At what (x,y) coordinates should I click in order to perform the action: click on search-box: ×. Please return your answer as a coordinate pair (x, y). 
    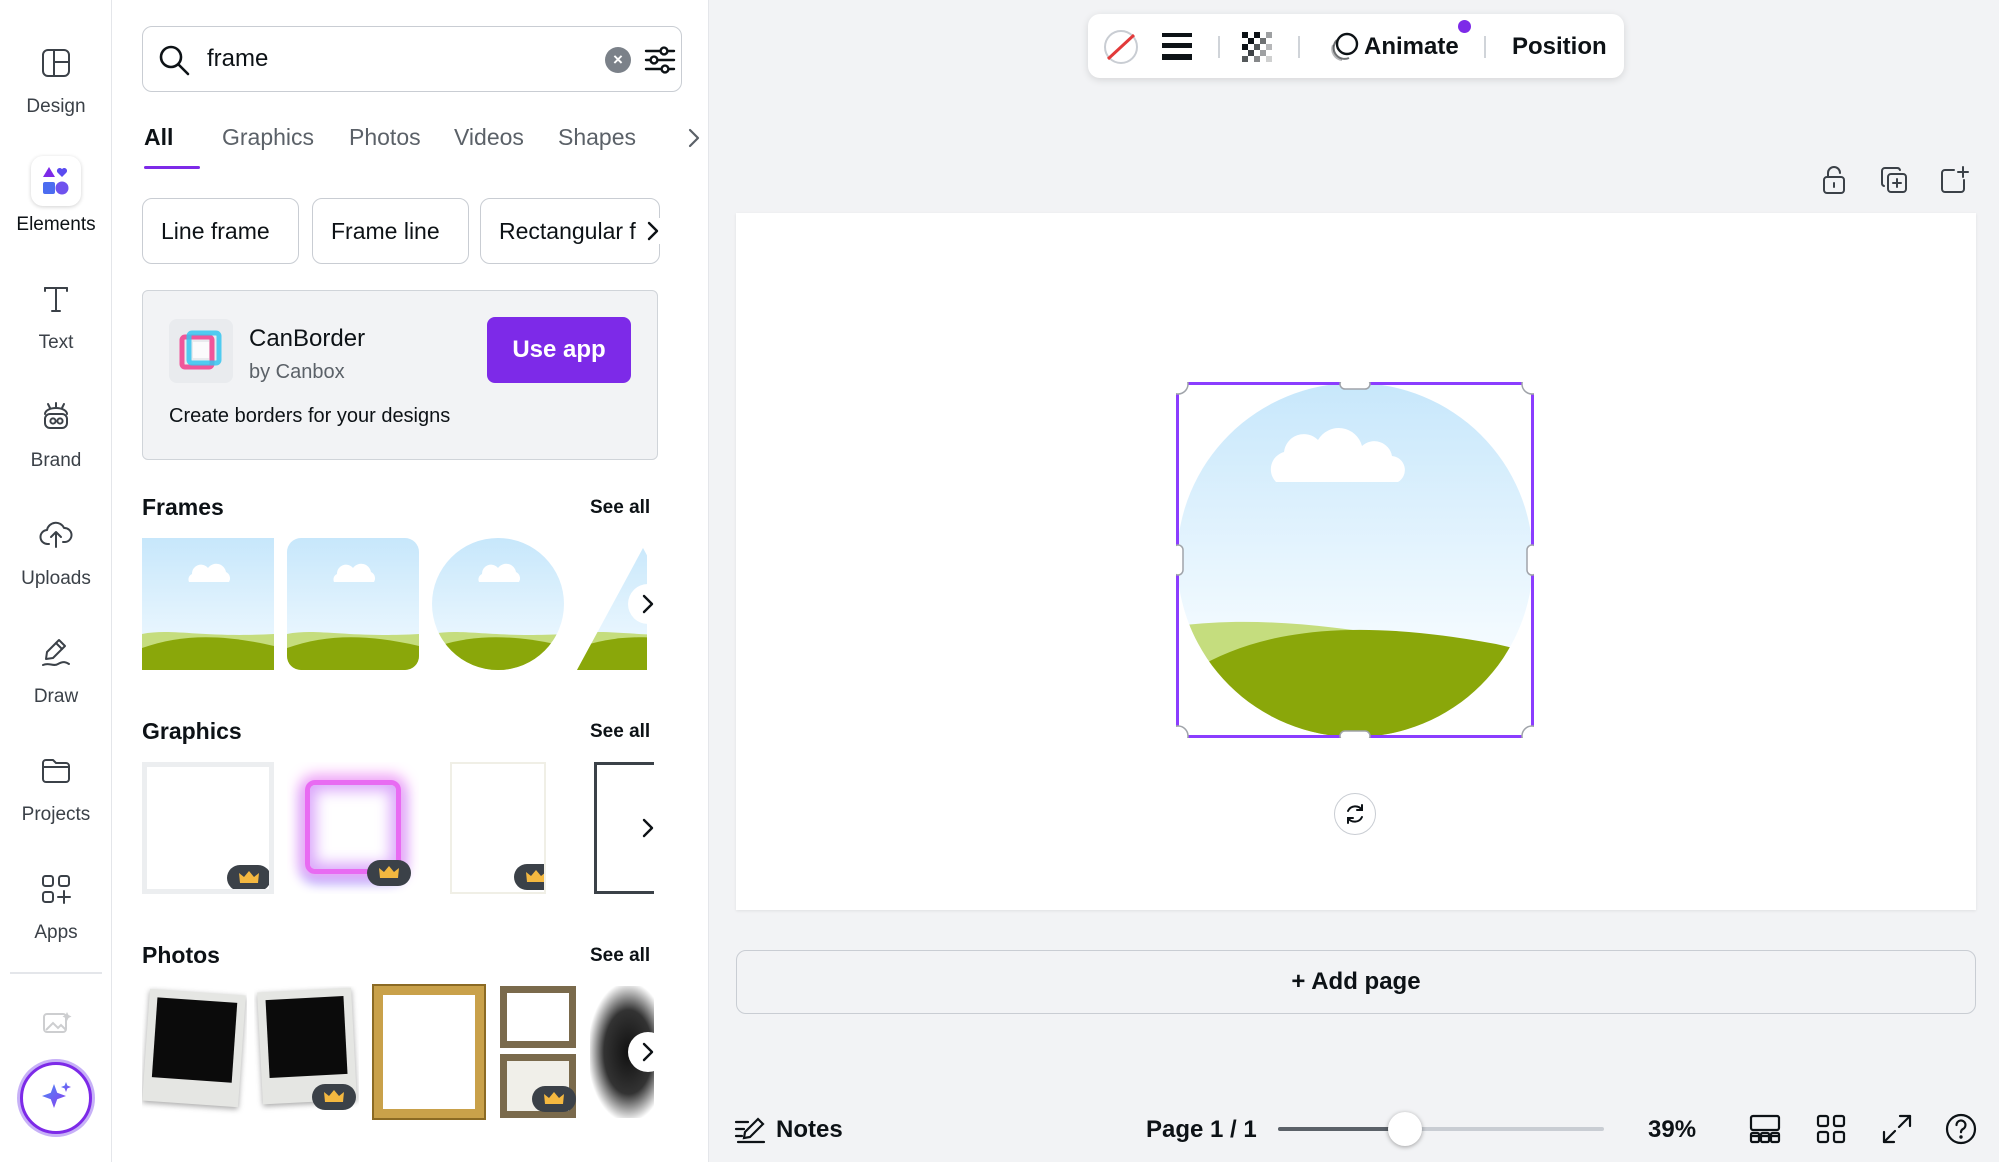
    Looking at the image, I should click on (412, 59).